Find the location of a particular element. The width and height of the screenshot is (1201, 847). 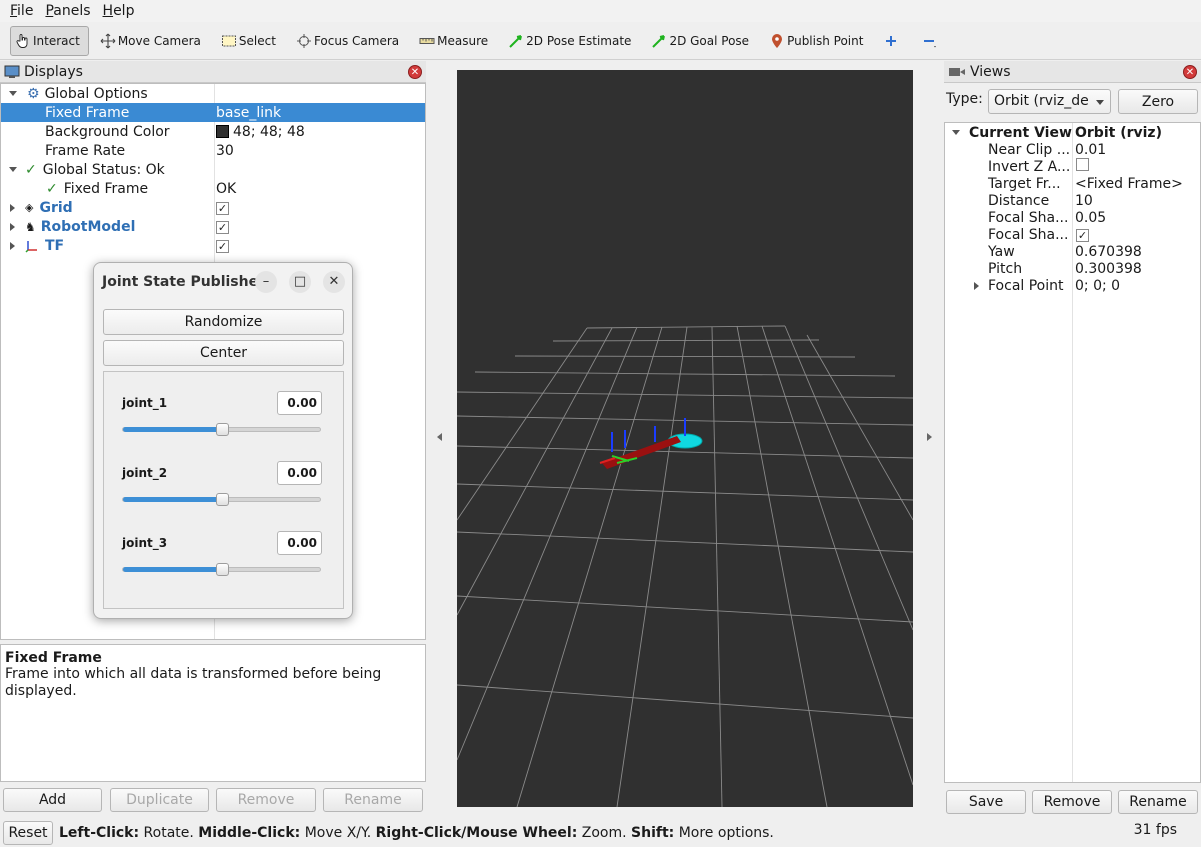

joint-1-value-input: 0.00 is located at coordinates (299, 403).